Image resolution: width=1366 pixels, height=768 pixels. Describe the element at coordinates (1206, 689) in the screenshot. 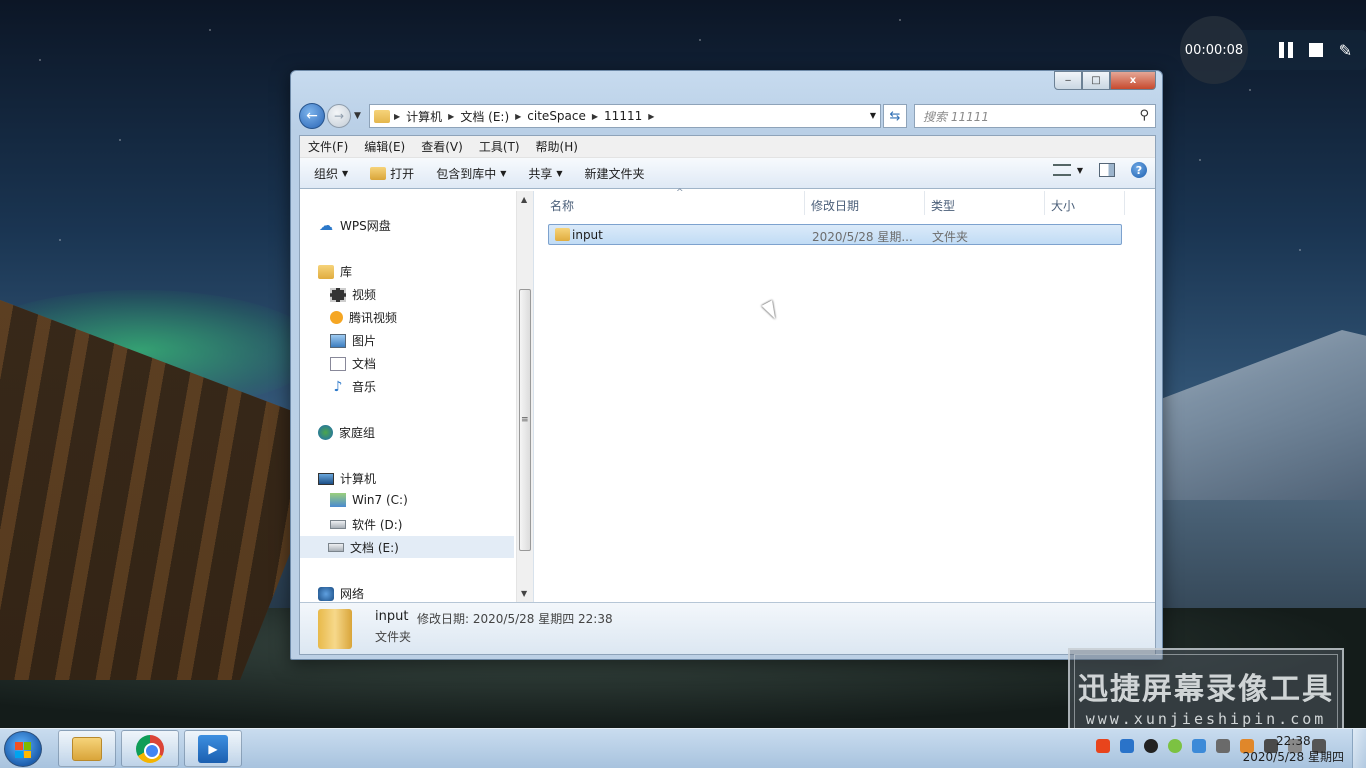

I see `watermark-title: 迅捷屏幕录像工具` at that location.